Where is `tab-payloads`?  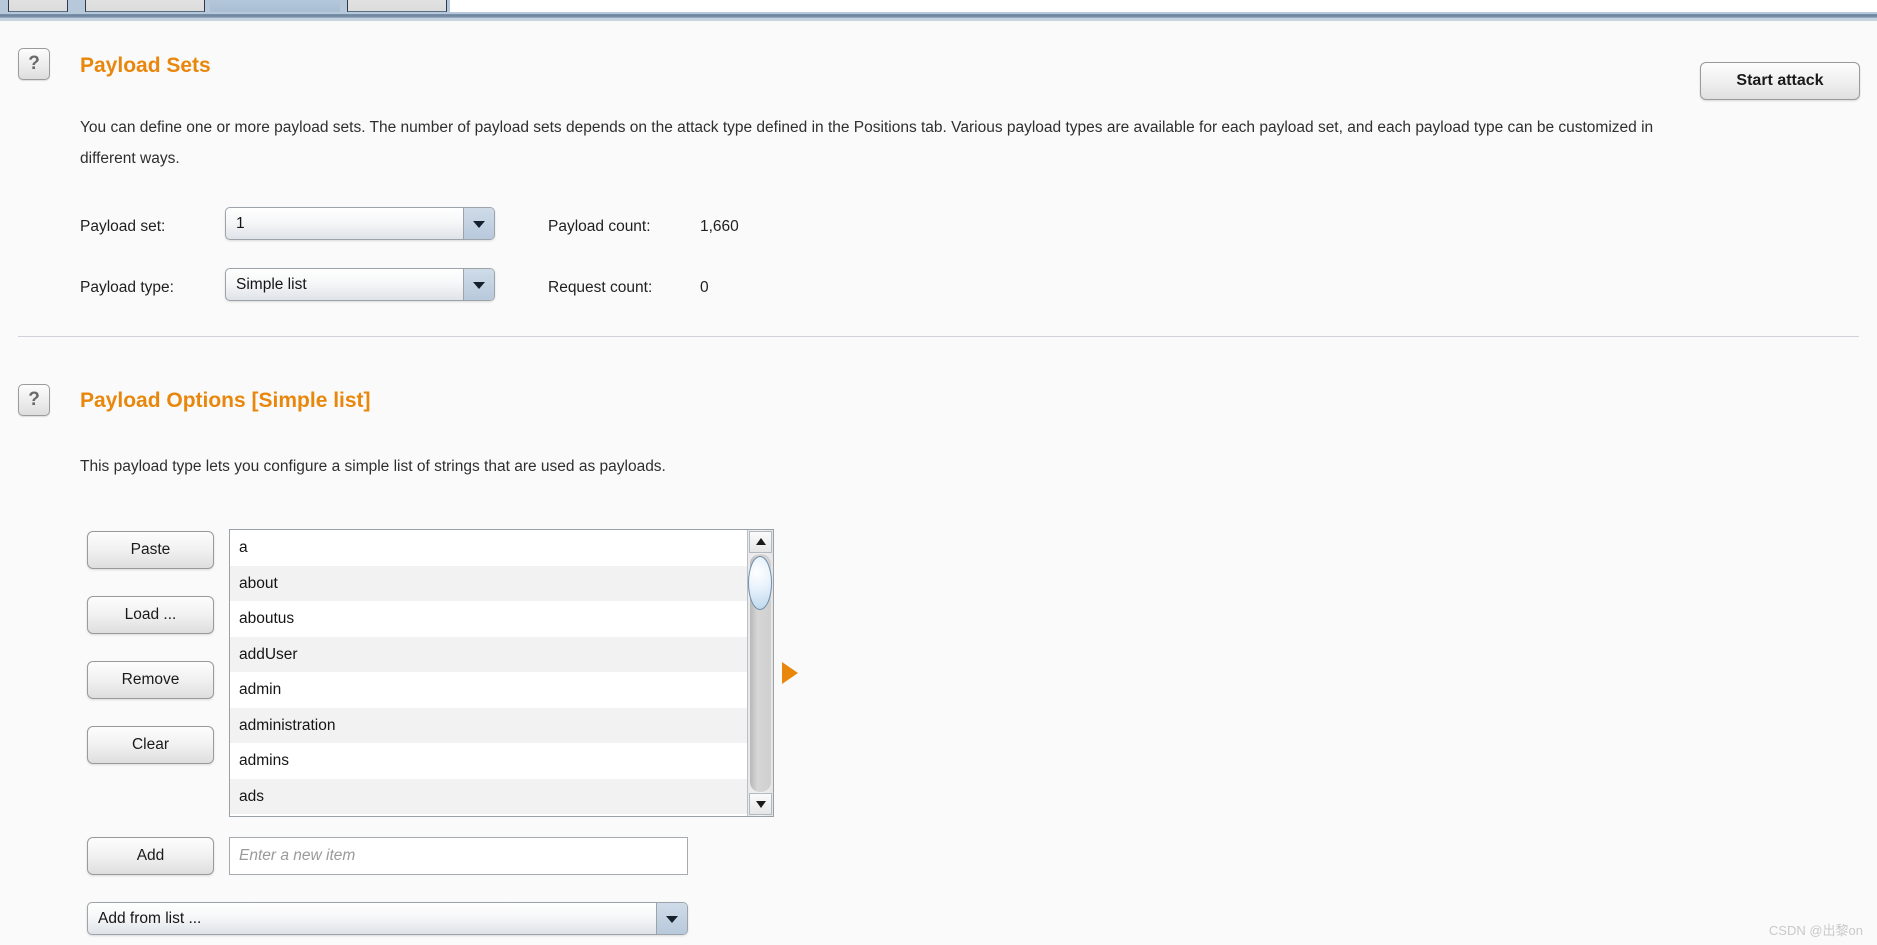
tab-payloads is located at coordinates (275, 6).